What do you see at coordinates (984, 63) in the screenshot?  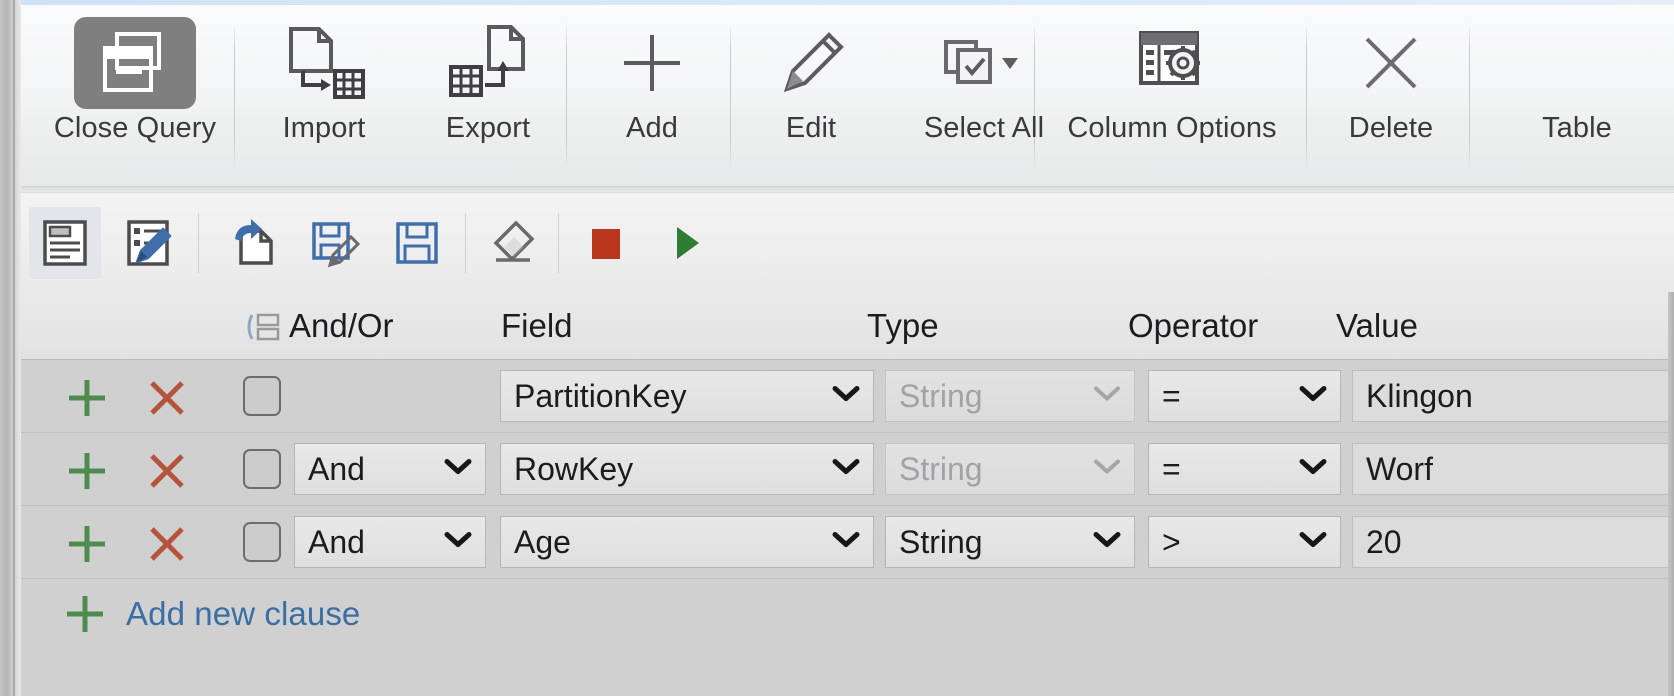 I see `select-all-icon` at bounding box center [984, 63].